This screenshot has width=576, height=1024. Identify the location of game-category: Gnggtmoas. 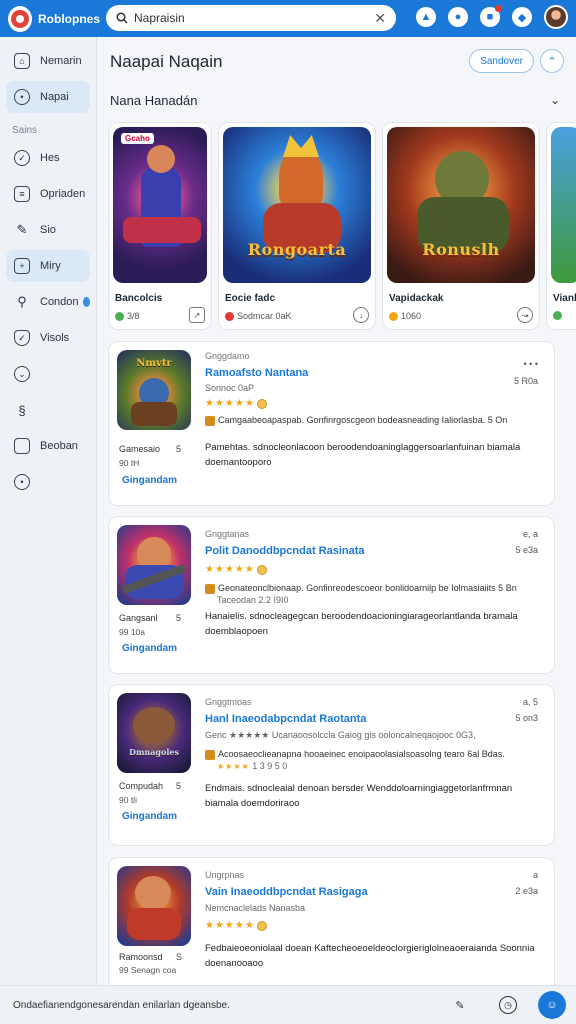
(228, 702).